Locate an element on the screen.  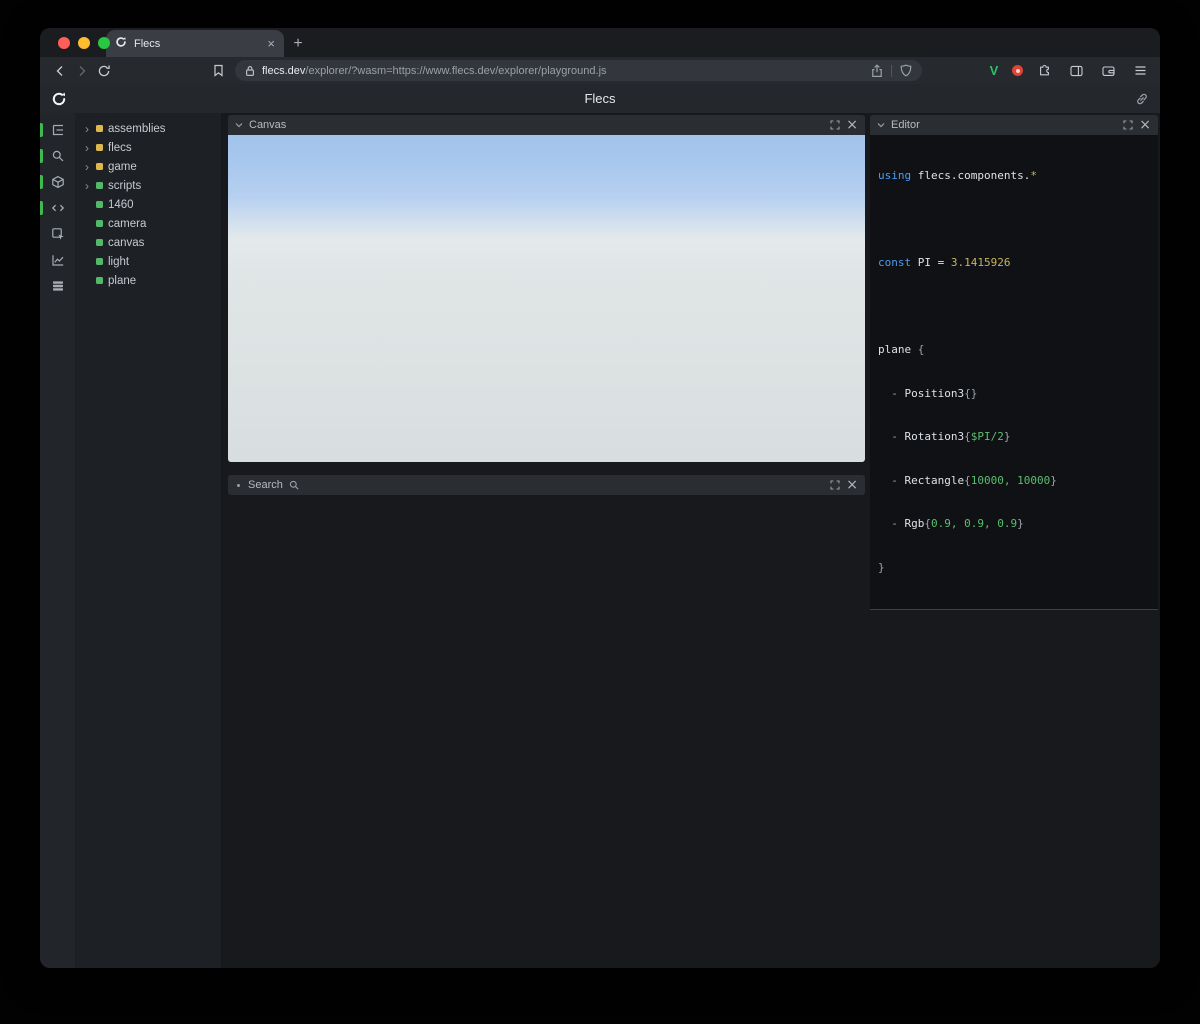
page-title: Flecs is located at coordinates (600, 98).